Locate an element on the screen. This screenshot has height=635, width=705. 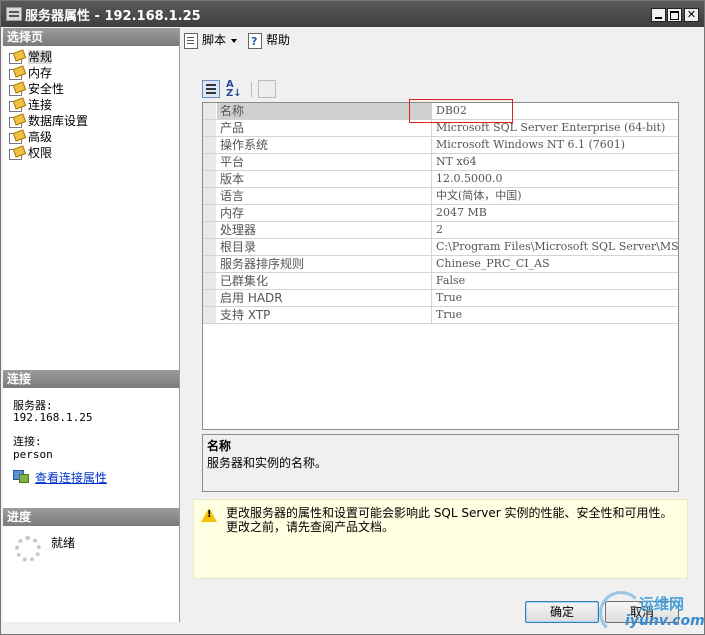
description-title: 名称 is located at coordinates (219, 446).